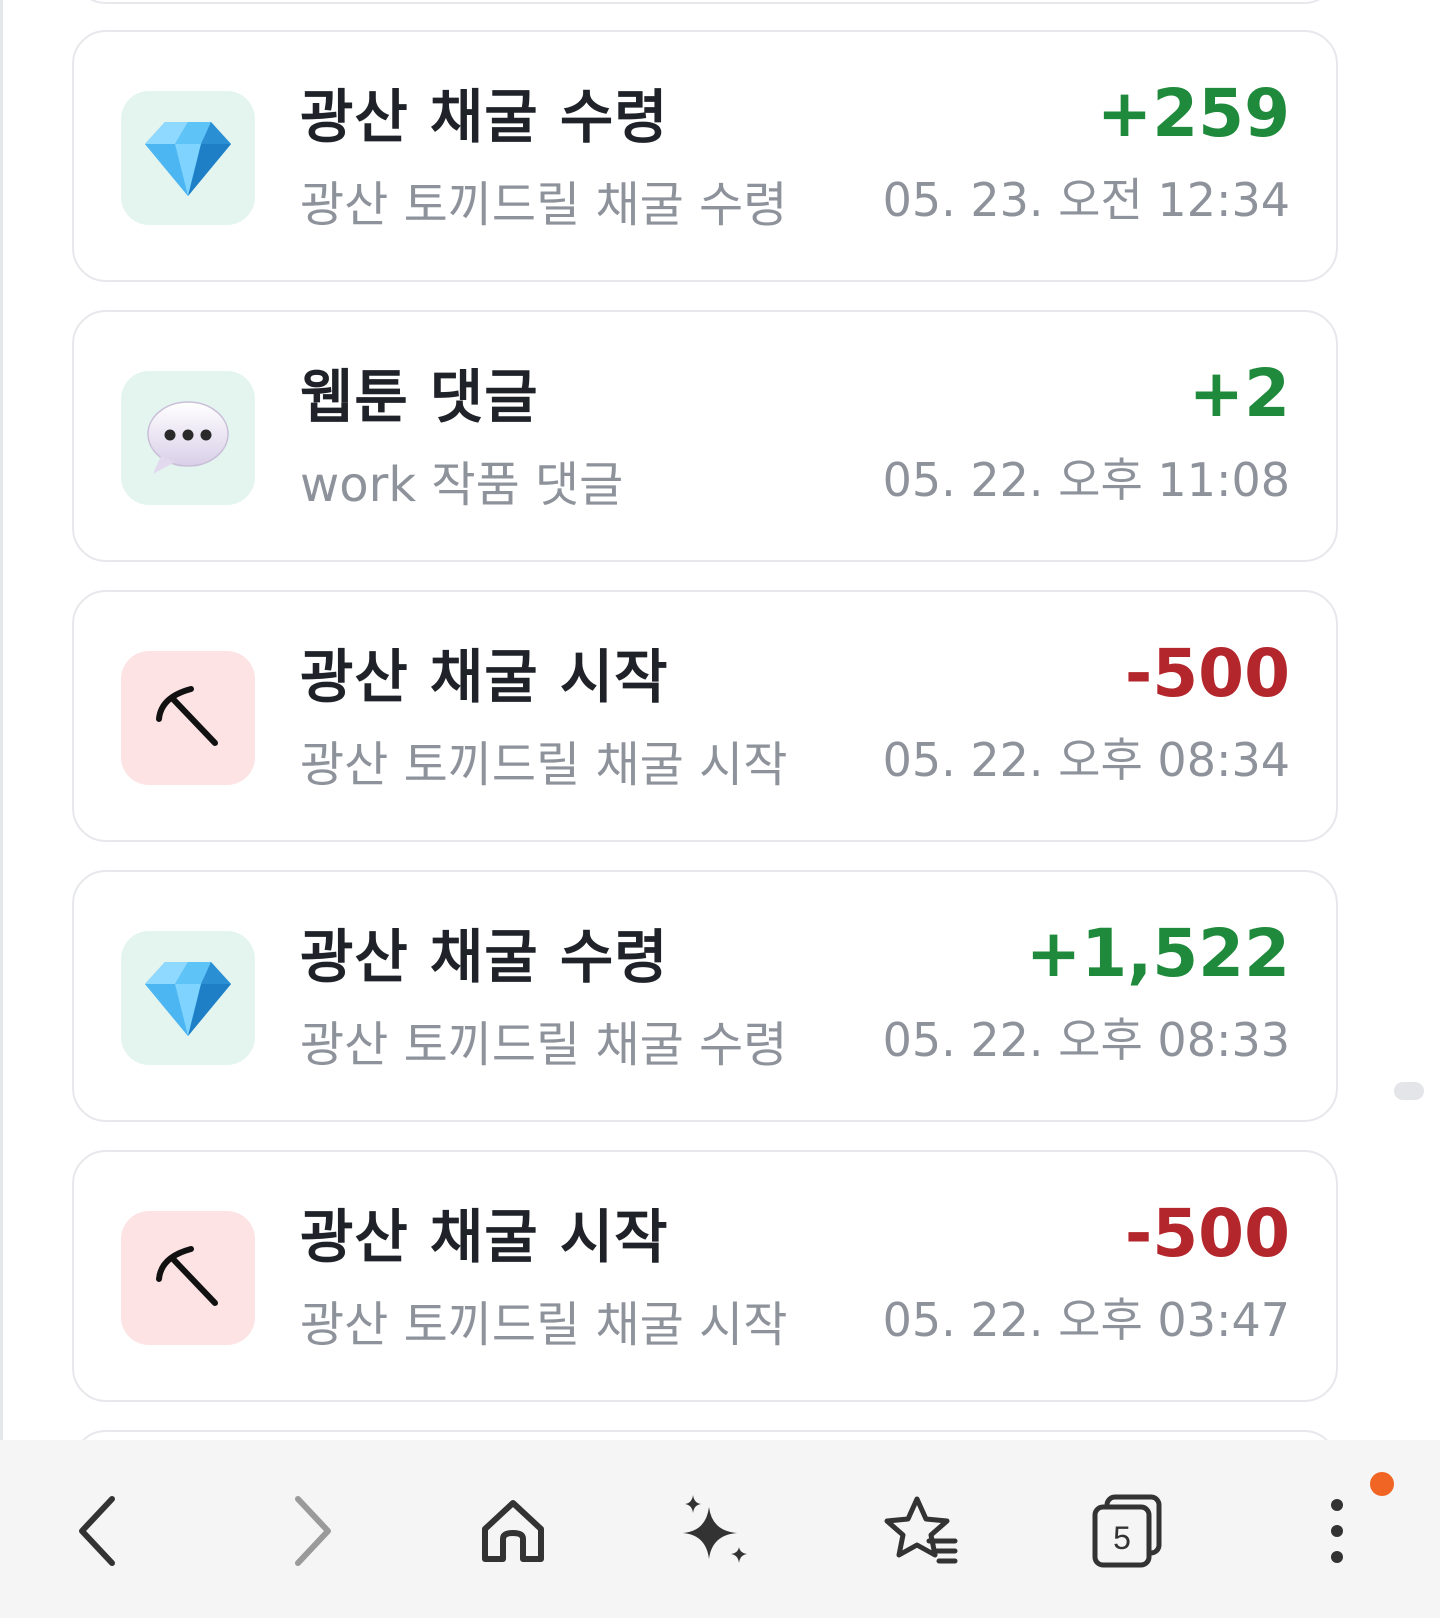 This screenshot has width=1440, height=1618. What do you see at coordinates (1409, 1091) in the screenshot?
I see `scrollbar-thumb` at bounding box center [1409, 1091].